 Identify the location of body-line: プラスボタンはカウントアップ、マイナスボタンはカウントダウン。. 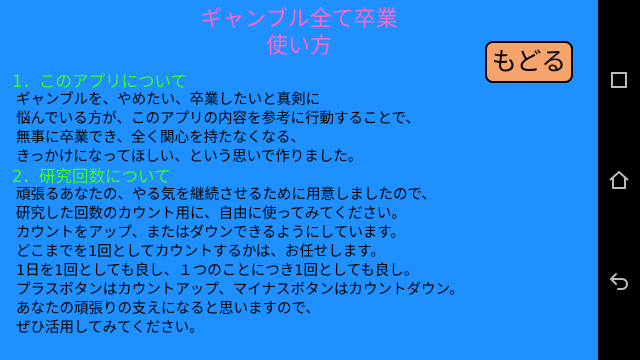
(240, 290).